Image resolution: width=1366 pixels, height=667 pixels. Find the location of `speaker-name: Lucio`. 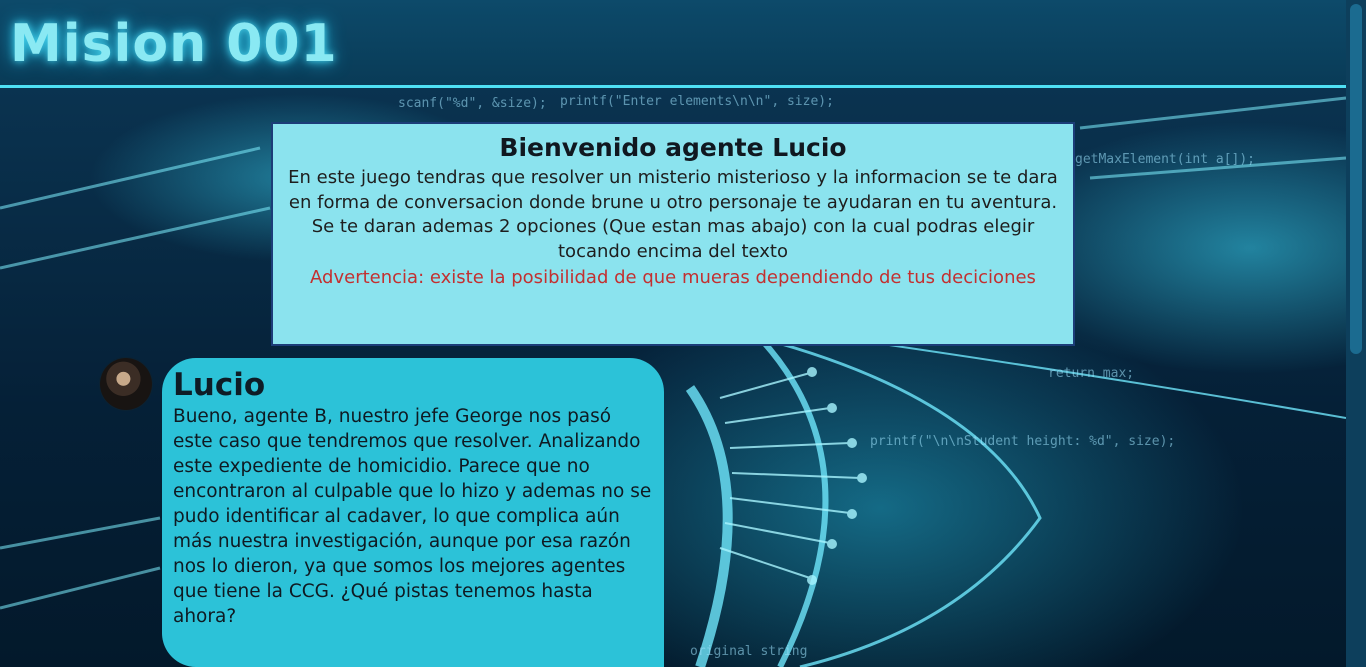

speaker-name: Lucio is located at coordinates (219, 385).